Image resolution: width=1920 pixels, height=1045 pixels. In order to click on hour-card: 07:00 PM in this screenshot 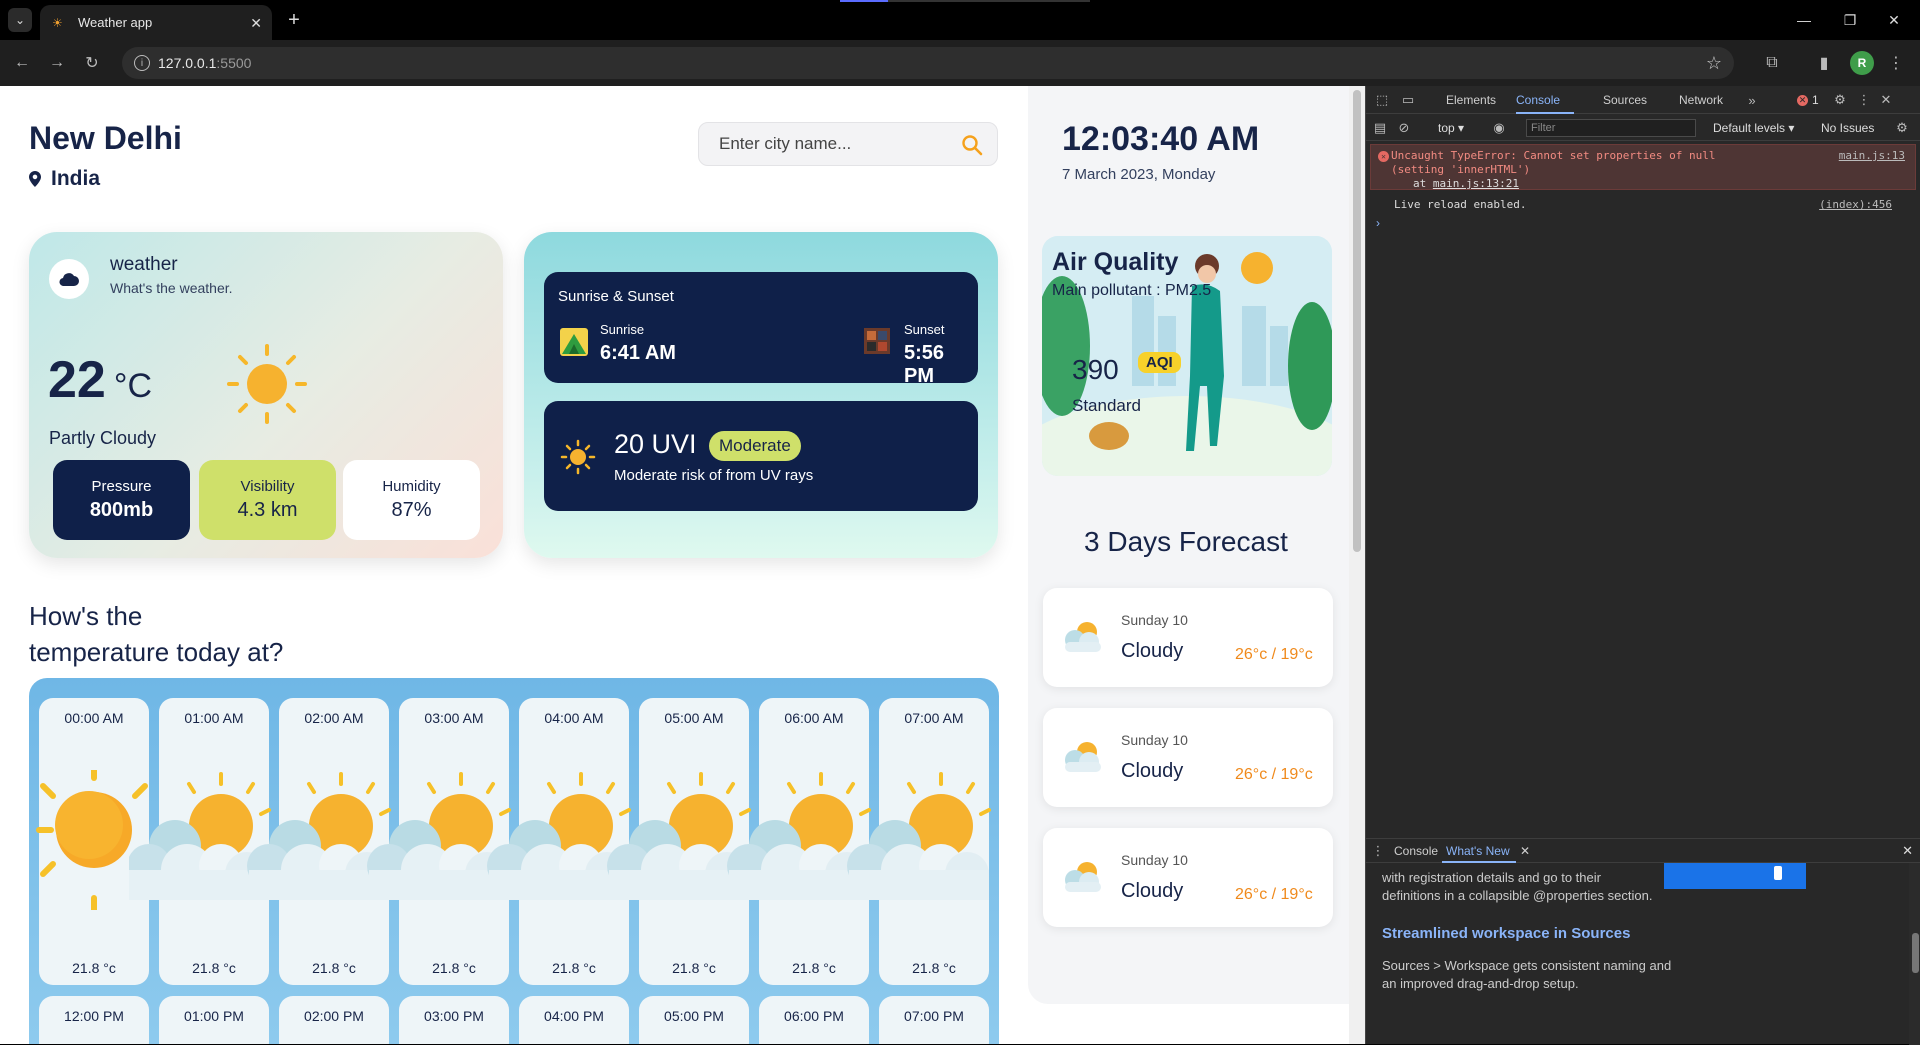, I will do `click(934, 1020)`.